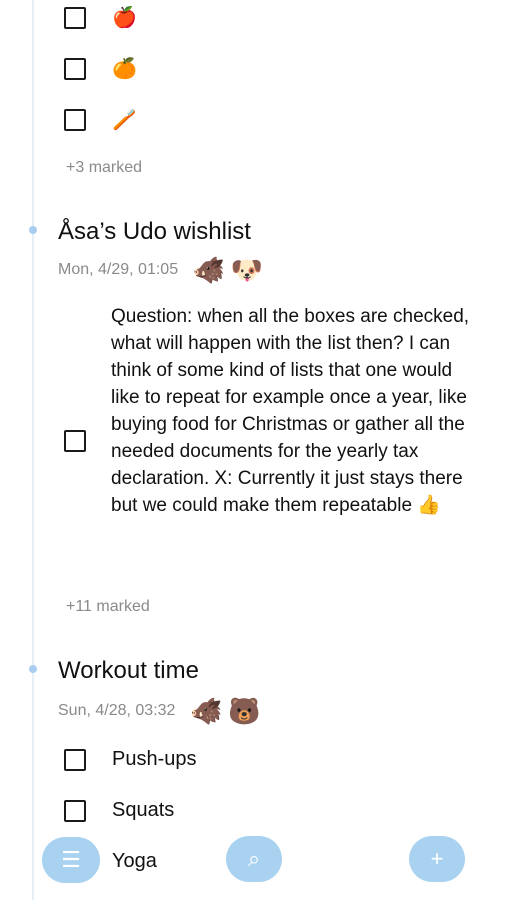 The image size is (507, 900). Describe the element at coordinates (143, 810) in the screenshot. I see `list-item-label: Squats` at that location.